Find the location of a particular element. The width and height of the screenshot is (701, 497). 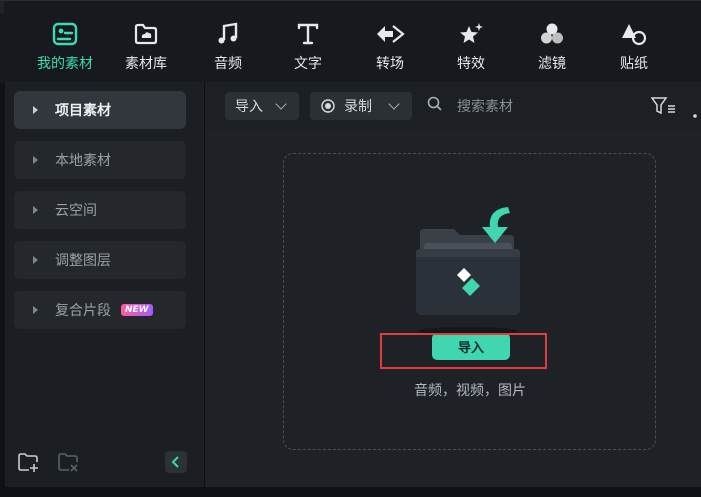

tab-filters: 滤镜 is located at coordinates (552, 49).